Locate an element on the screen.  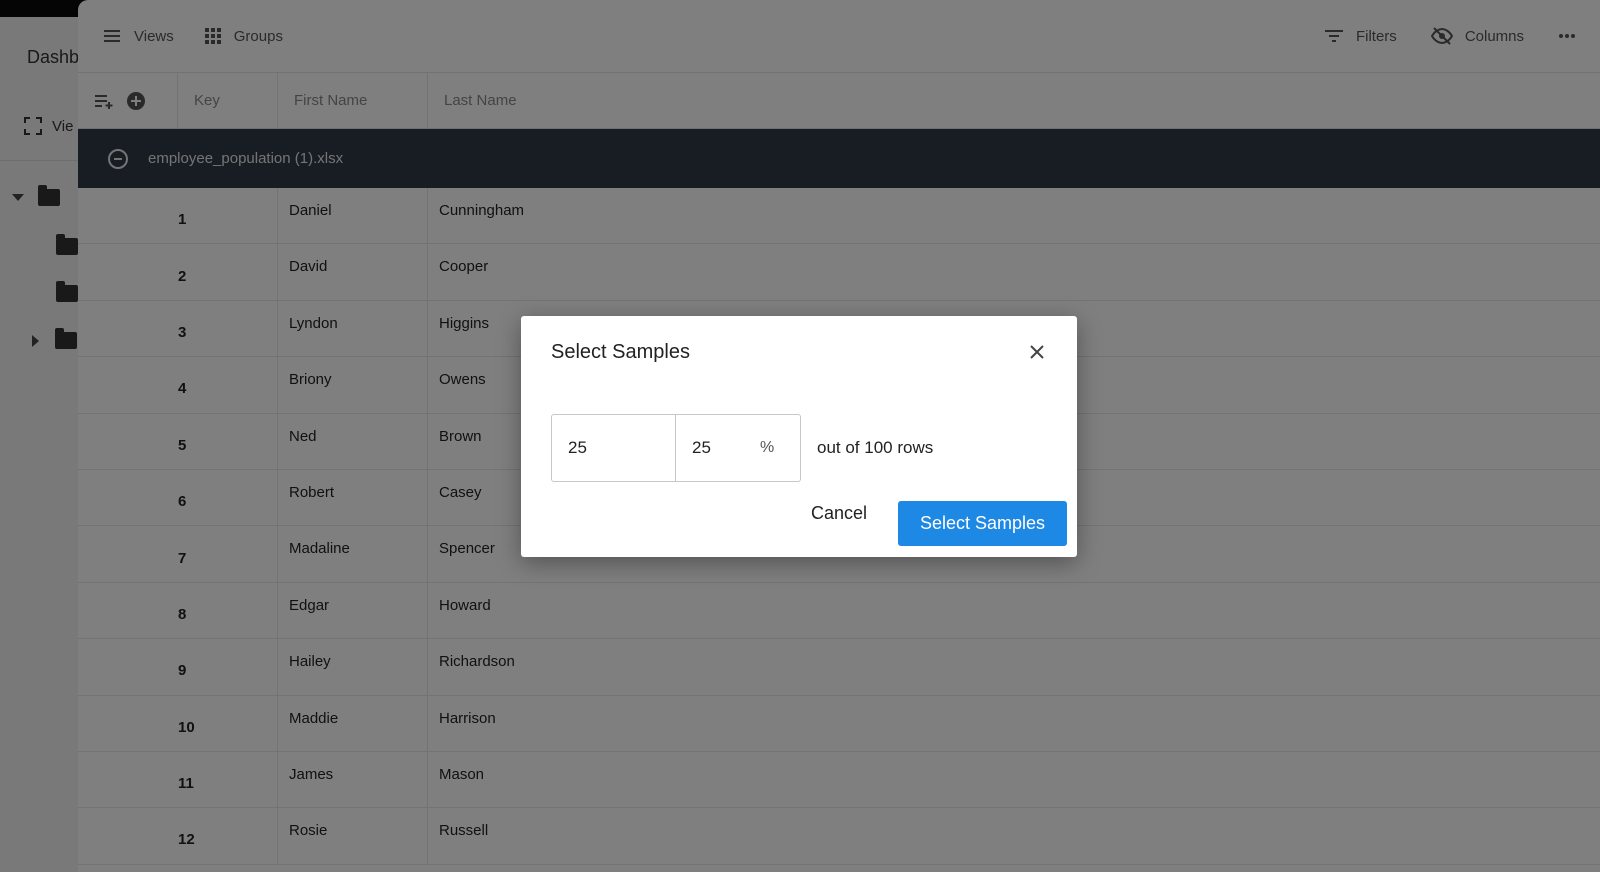
sample-inputs: % out of 100 rows is located at coordinates (742, 448).